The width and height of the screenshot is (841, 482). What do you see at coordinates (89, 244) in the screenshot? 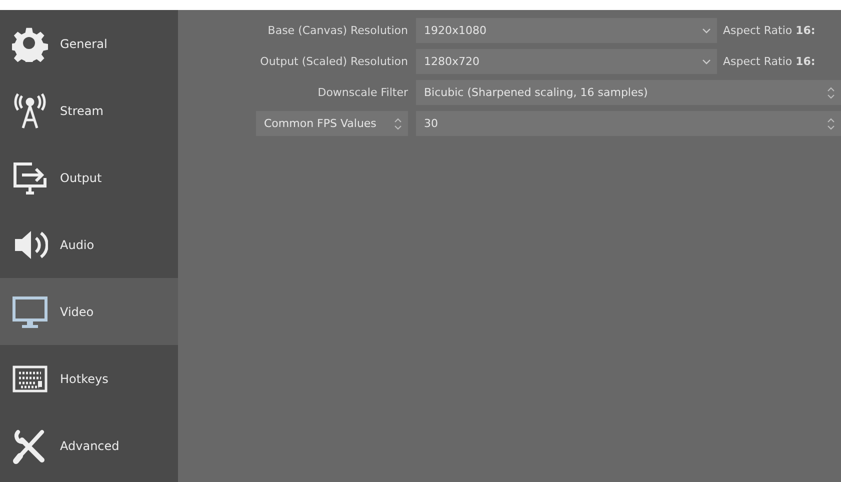
I see `sidebar-item: Audio` at bounding box center [89, 244].